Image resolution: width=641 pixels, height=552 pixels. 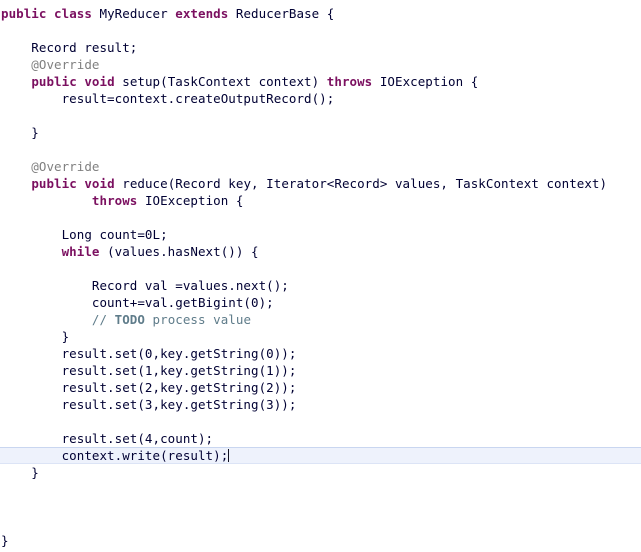 I want to click on code-line-23: result.set(2,key.getString(2));, so click(x=149, y=387).